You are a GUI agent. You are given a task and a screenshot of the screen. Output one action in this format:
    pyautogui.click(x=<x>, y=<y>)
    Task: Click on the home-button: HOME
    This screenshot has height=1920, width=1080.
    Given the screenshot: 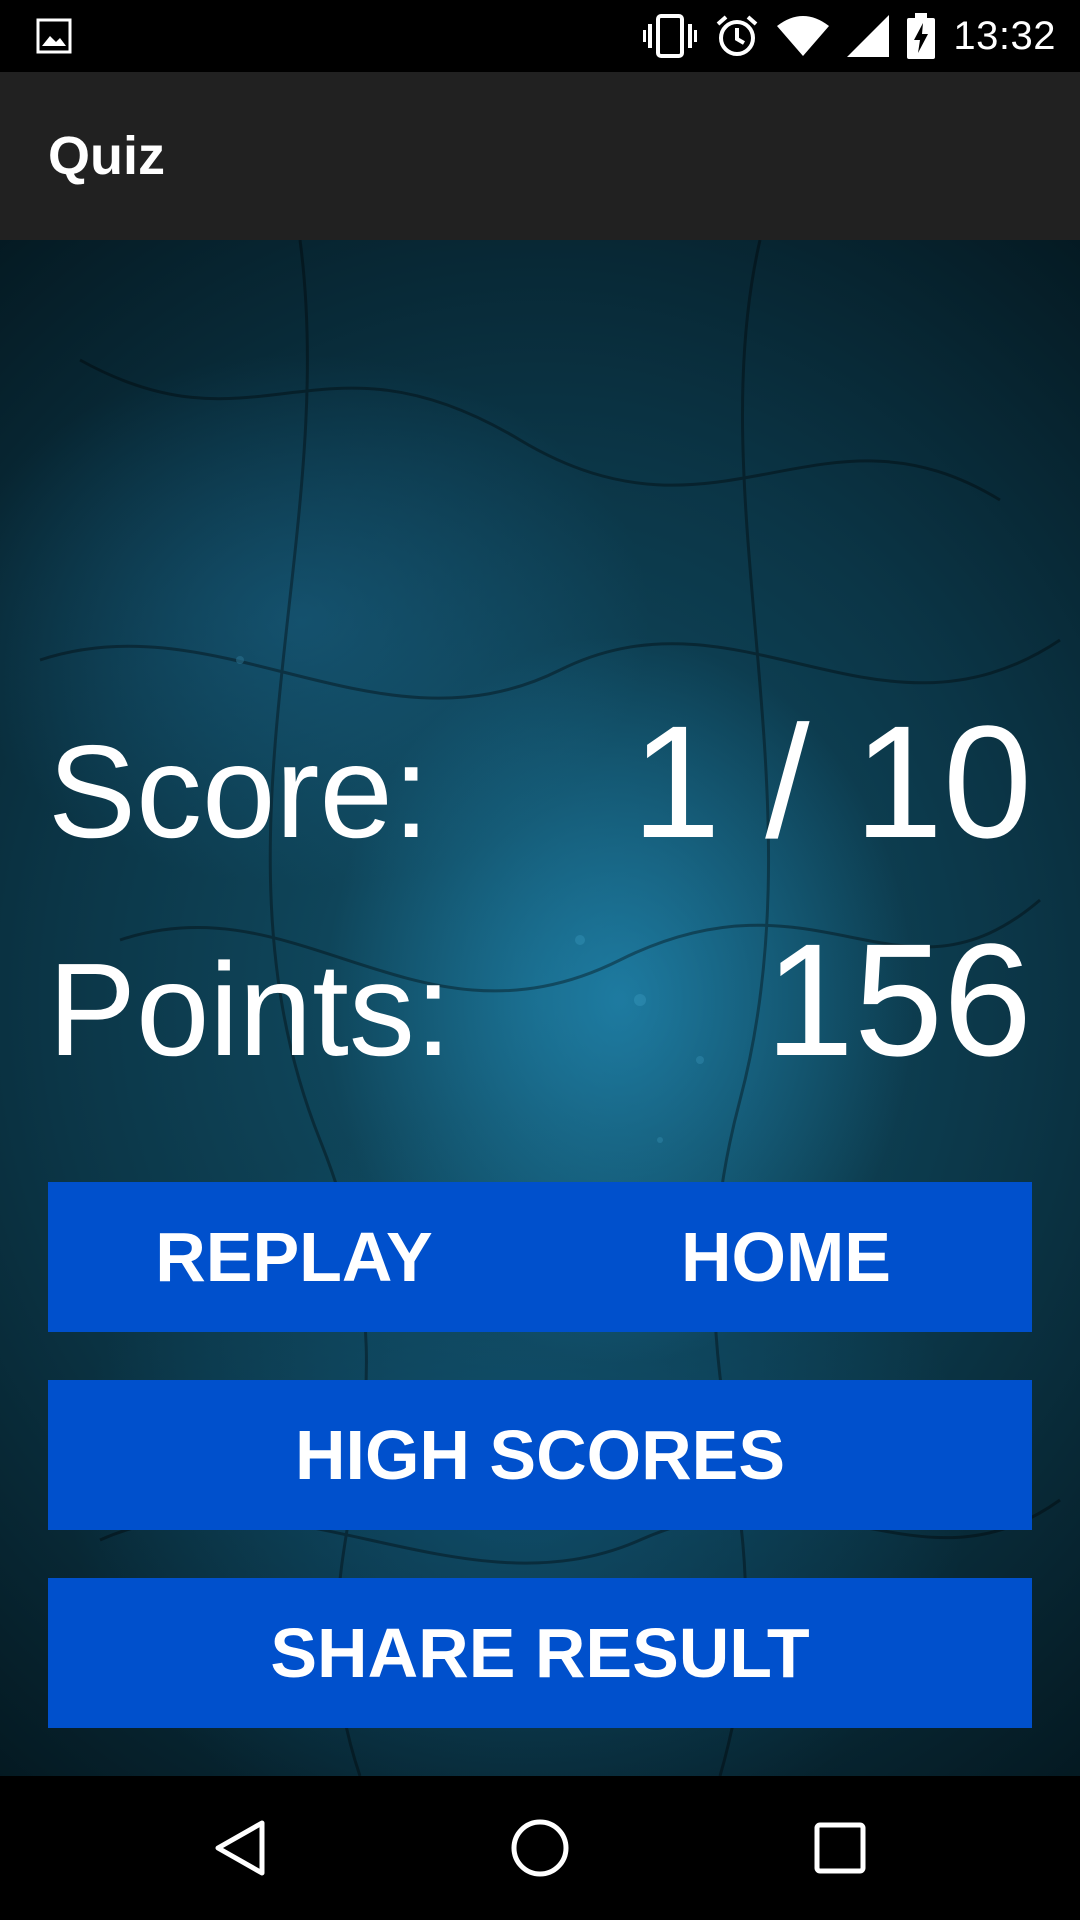 What is the action you would take?
    pyautogui.click(x=786, y=1257)
    